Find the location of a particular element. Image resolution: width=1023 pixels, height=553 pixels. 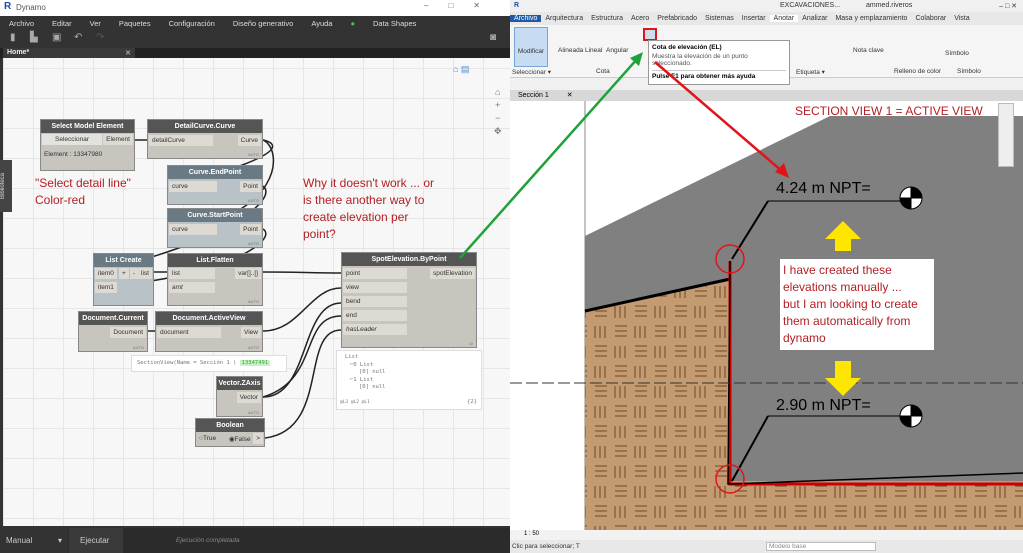

tab-sistemas: Sistemas is located at coordinates (719, 18).